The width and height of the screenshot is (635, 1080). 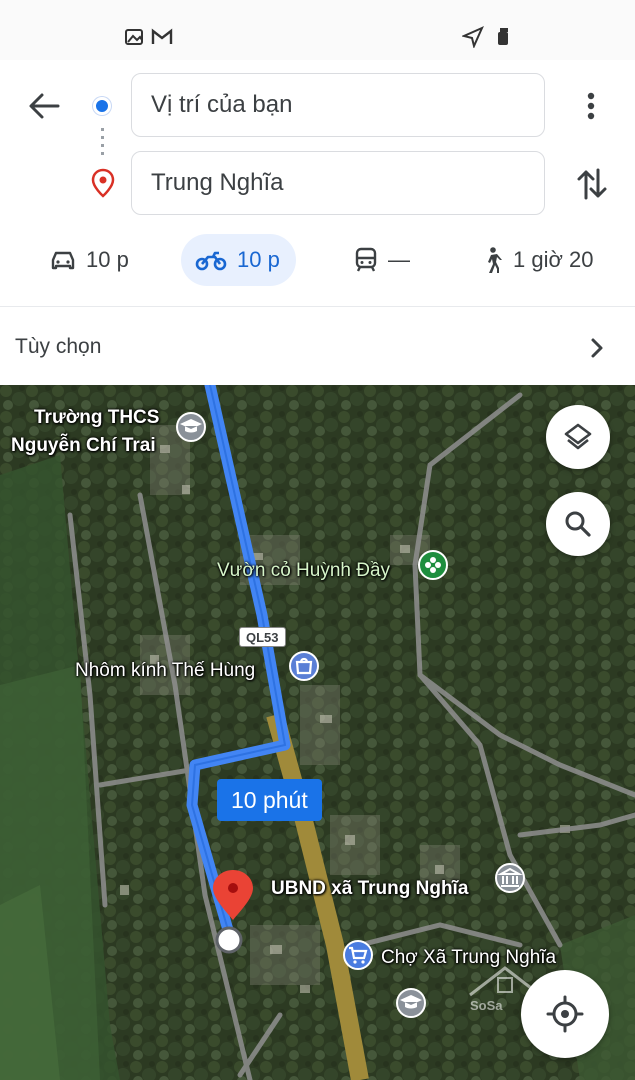 What do you see at coordinates (107, 259) in the screenshot?
I see `mode-car-label: 10 p` at bounding box center [107, 259].